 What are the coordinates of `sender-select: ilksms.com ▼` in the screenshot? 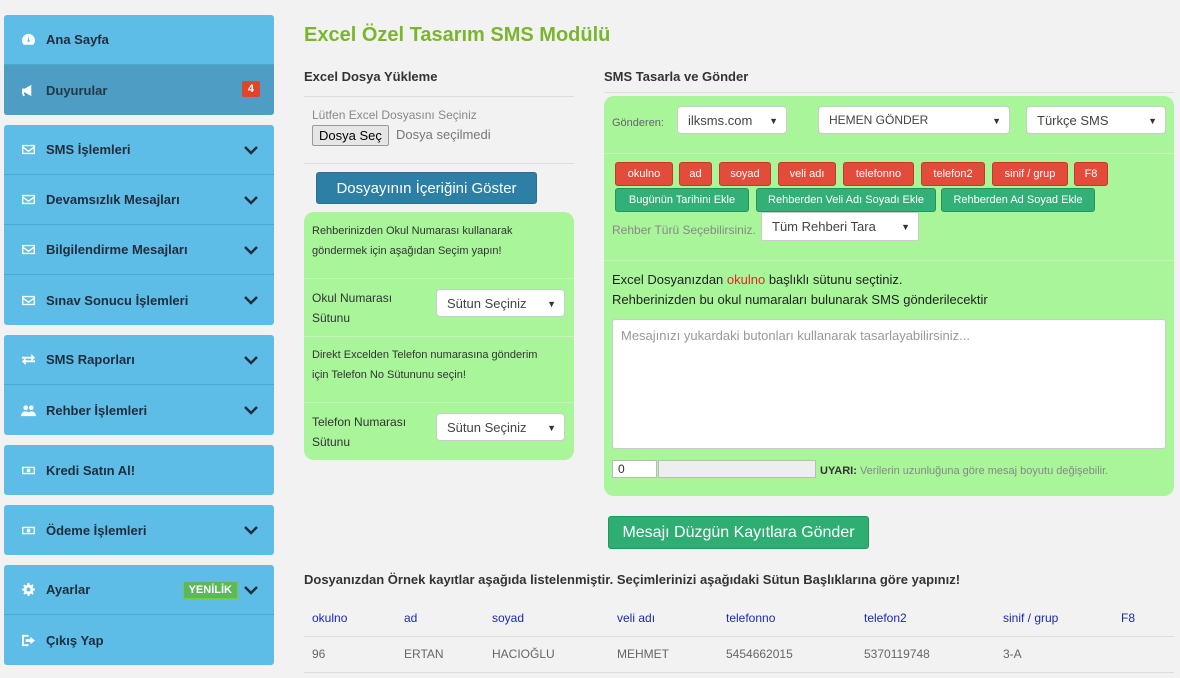 It's located at (732, 120).